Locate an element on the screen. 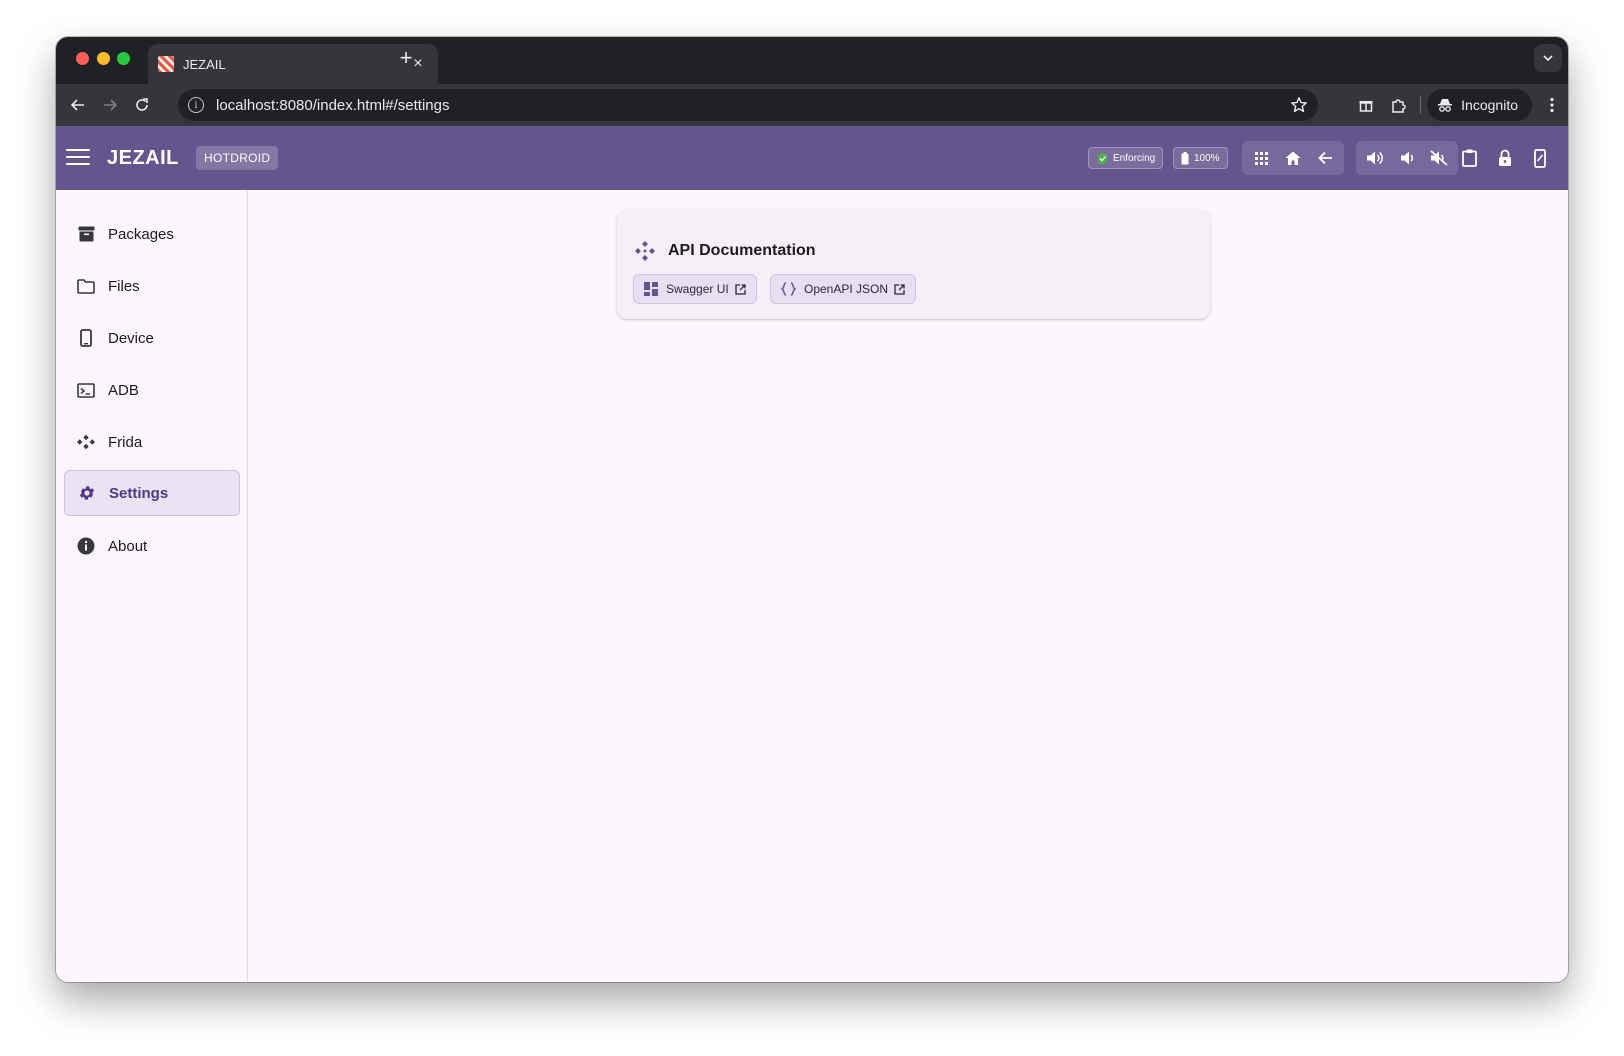  battery-icon is located at coordinates (1185, 157).